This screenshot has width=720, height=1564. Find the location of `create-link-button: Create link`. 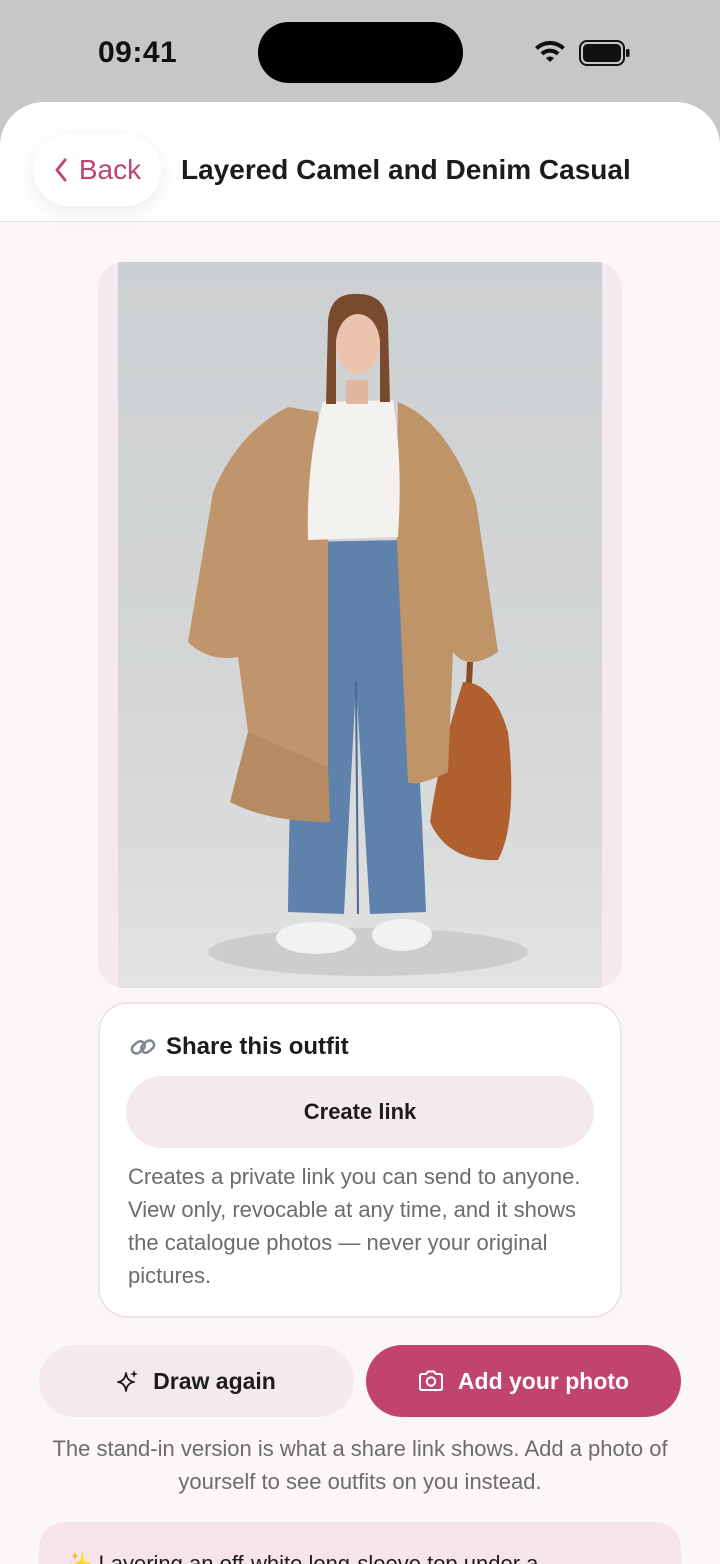

create-link-button: Create link is located at coordinates (360, 1112).